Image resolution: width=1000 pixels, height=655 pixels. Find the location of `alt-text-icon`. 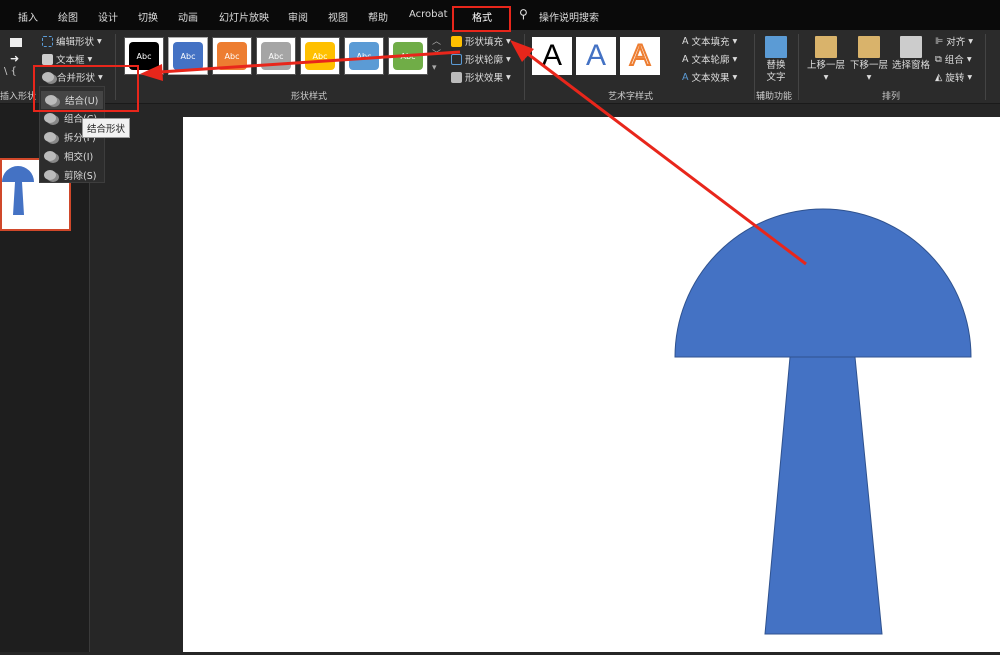

alt-text-icon is located at coordinates (776, 47).